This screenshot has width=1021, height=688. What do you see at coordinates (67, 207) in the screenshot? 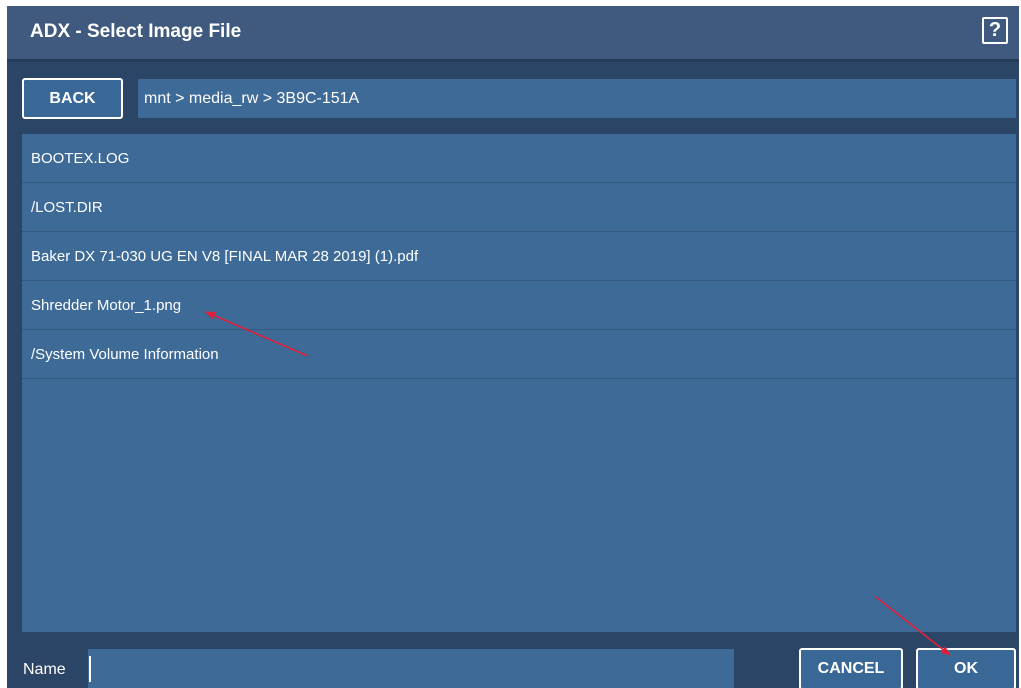
I see `file-name: /LOST.DIR` at bounding box center [67, 207].